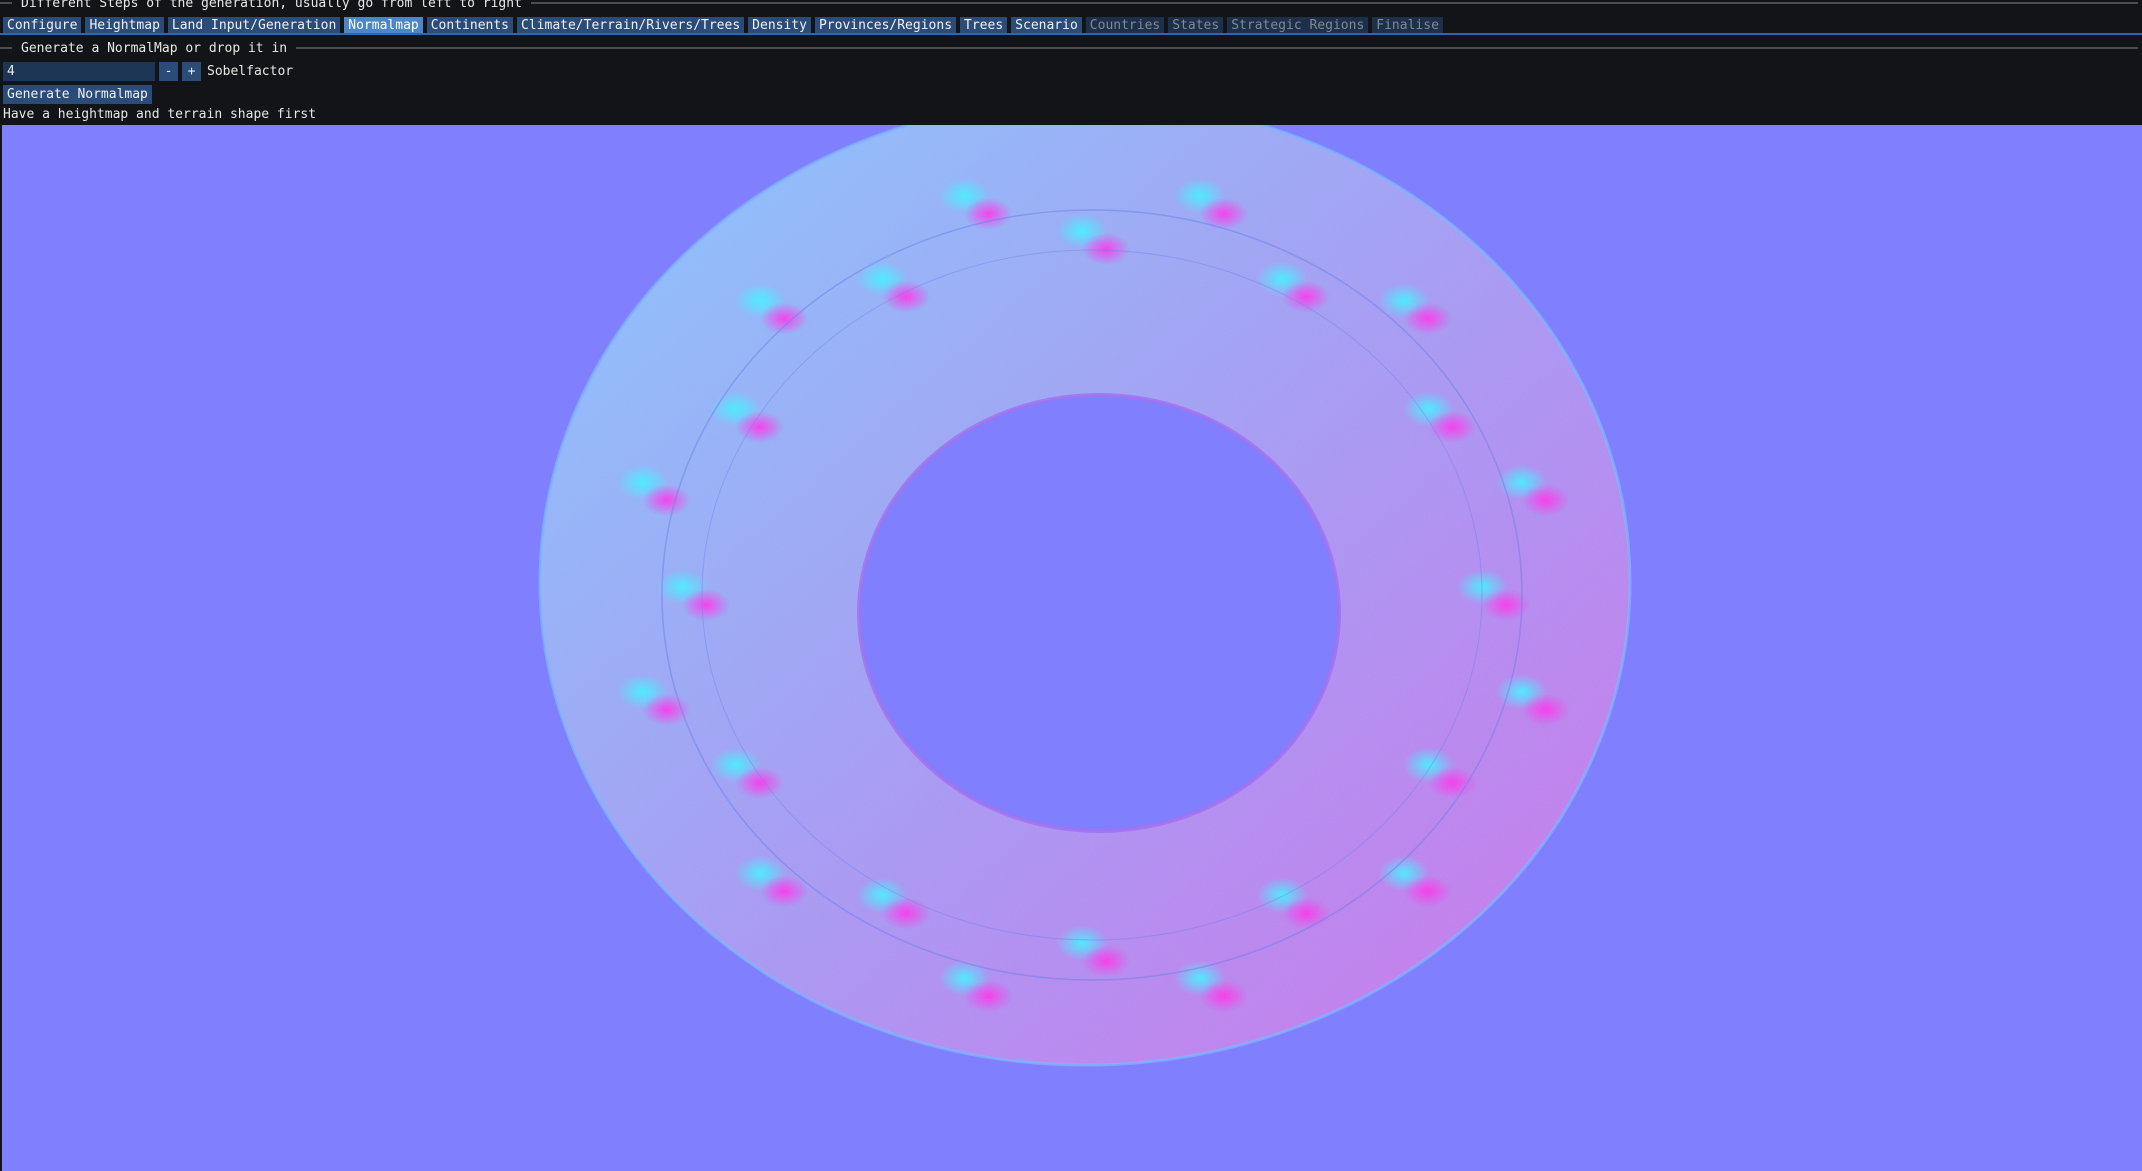 The width and height of the screenshot is (2142, 1171). Describe the element at coordinates (779, 25) in the screenshot. I see `tab-density: Density` at that location.